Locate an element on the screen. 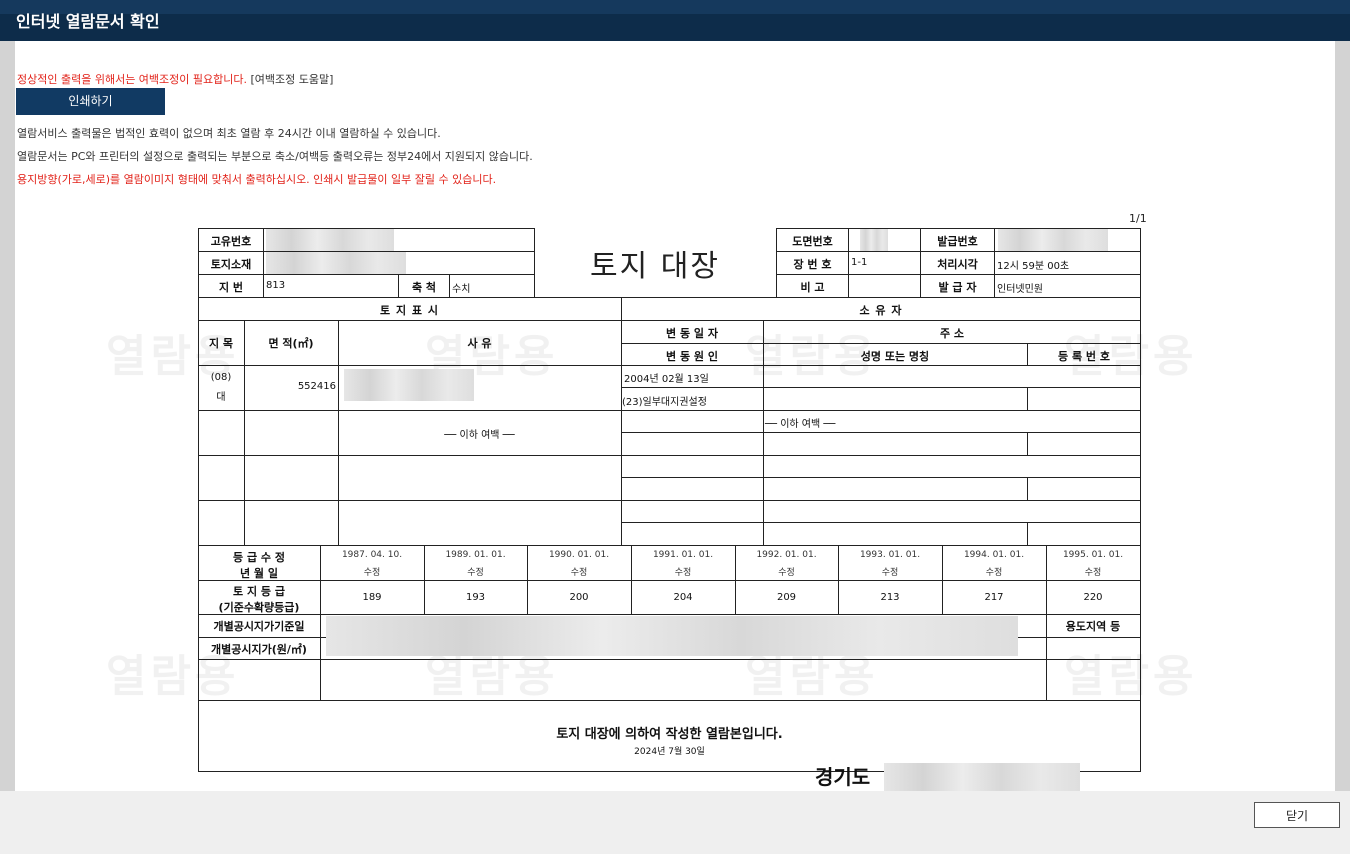 Image resolution: width=1350 pixels, height=854 pixels. grade-value: 204 is located at coordinates (683, 597).